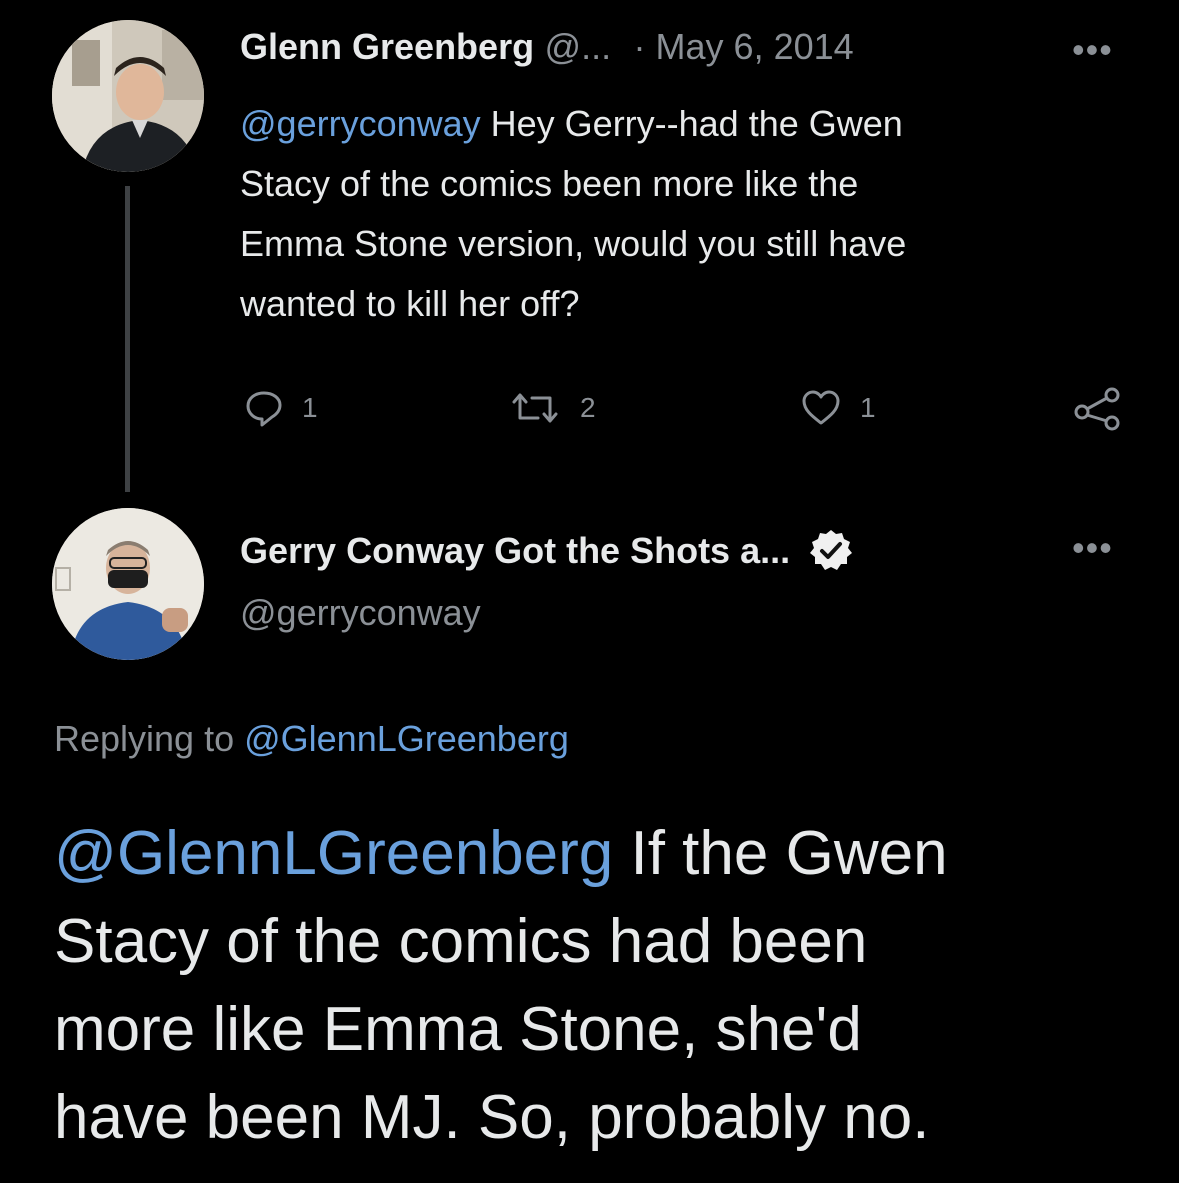 The width and height of the screenshot is (1179, 1183). Describe the element at coordinates (149, 738) in the screenshot. I see `replying-to-label: Replying to` at that location.